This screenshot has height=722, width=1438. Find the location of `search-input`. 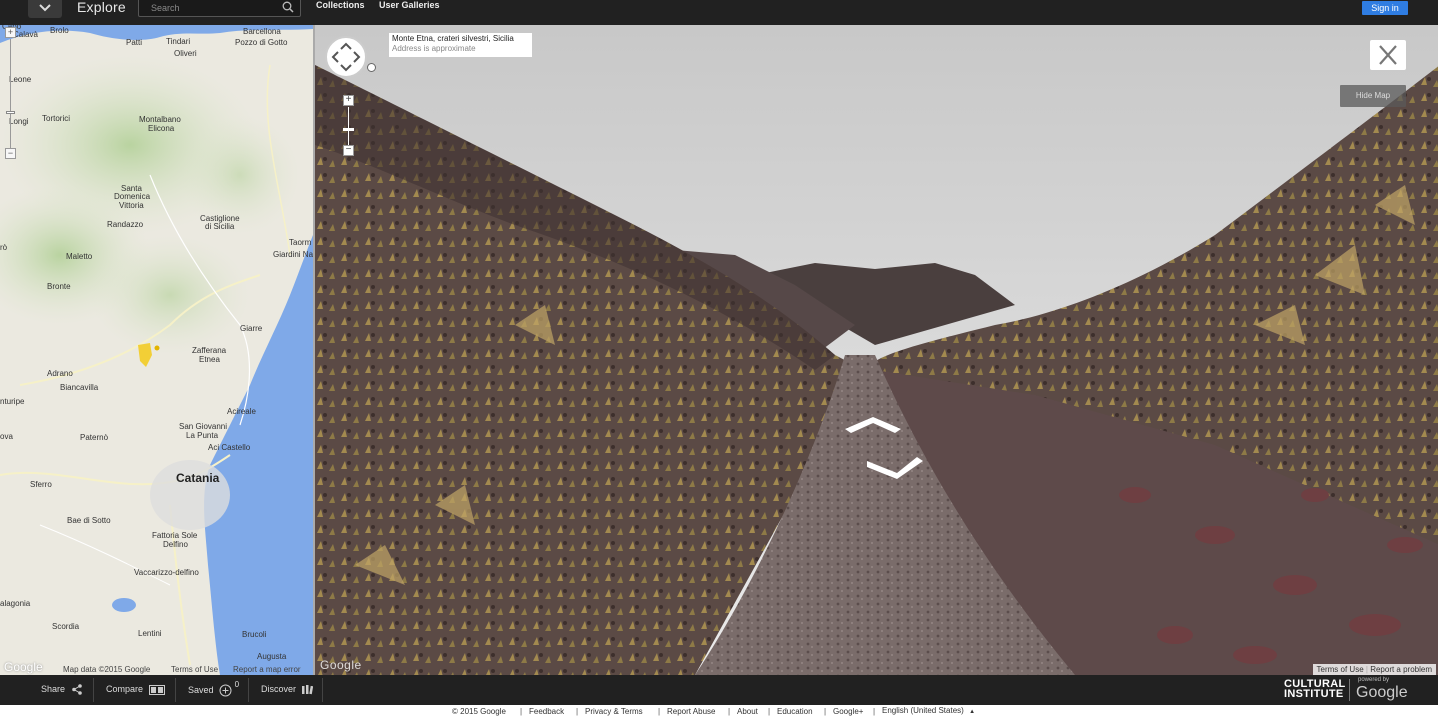

search-input is located at coordinates (215, 8).